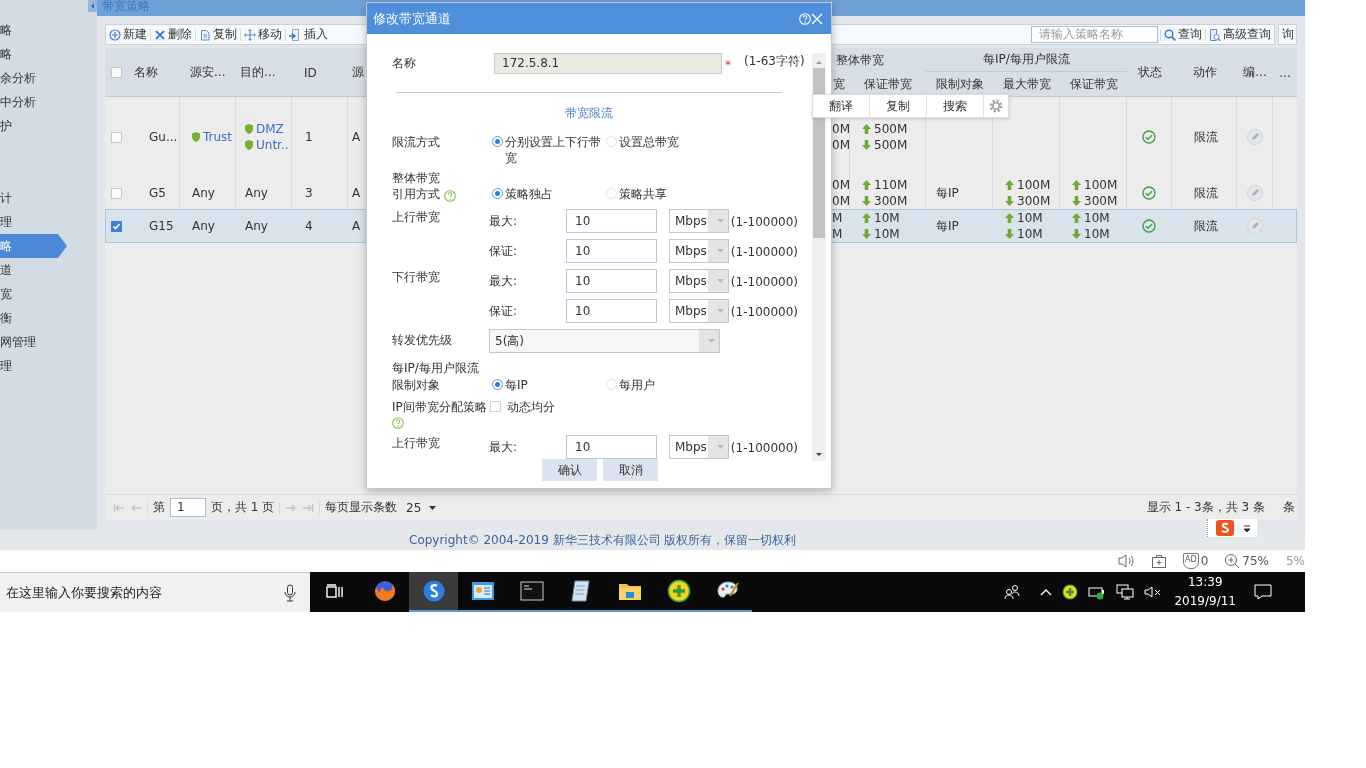  I want to click on zone-link: DMZ, so click(270, 129).